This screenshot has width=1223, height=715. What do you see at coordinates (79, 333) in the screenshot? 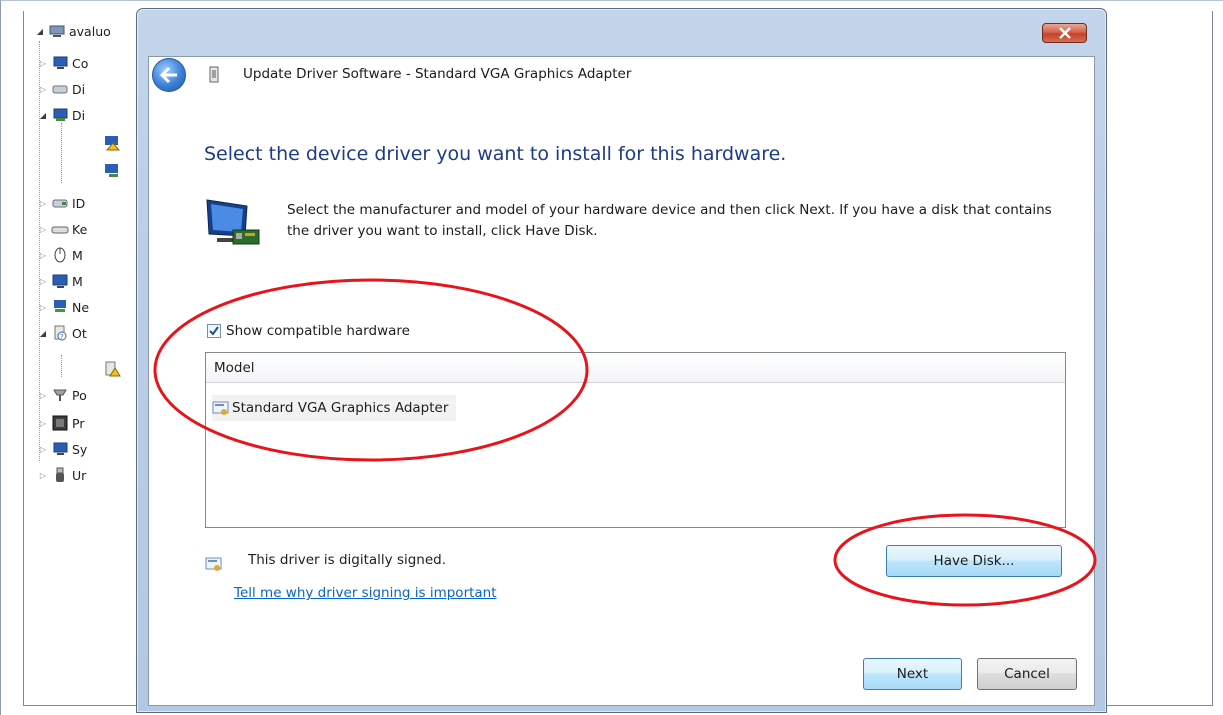
I see `tree-item-label: Ot` at bounding box center [79, 333].